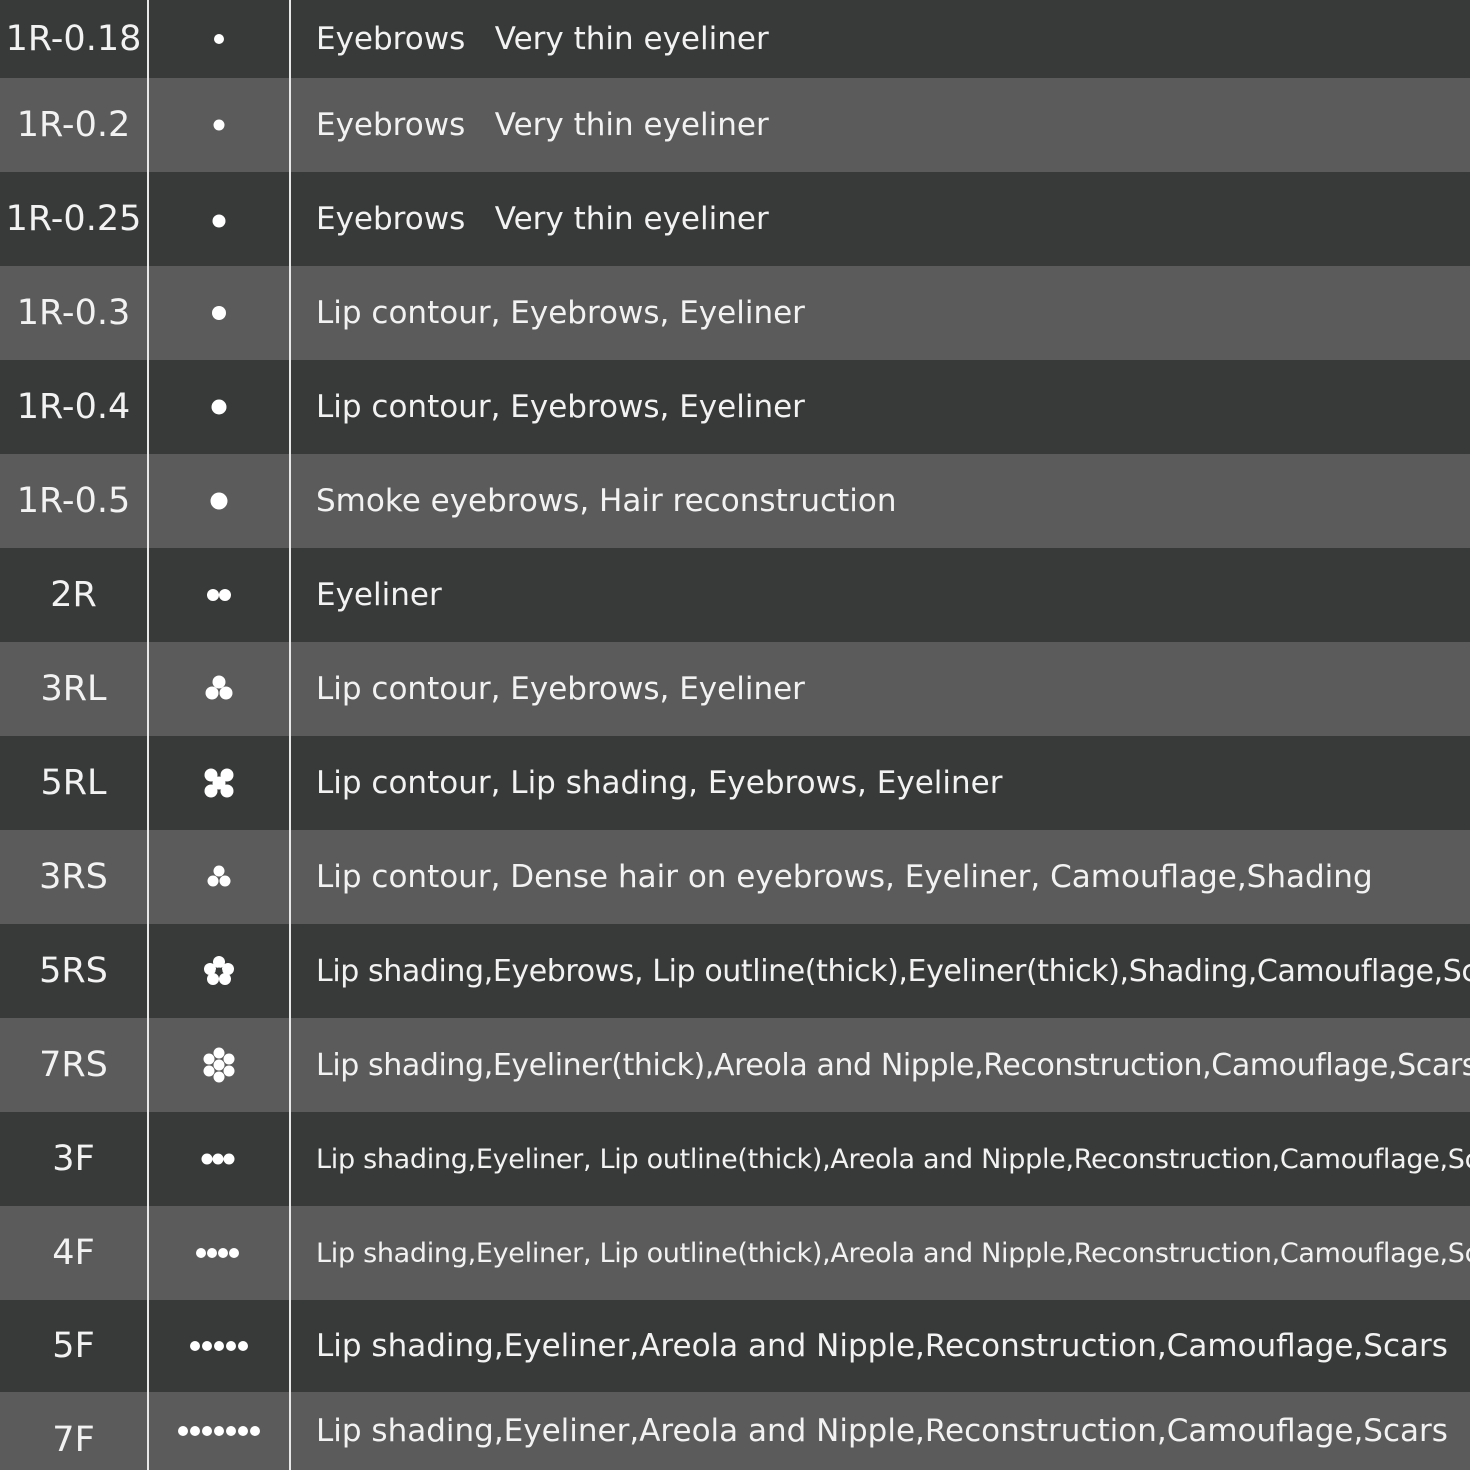 This screenshot has width=1470, height=1470. What do you see at coordinates (73, 1253) in the screenshot?
I see `needle-code: 4F` at bounding box center [73, 1253].